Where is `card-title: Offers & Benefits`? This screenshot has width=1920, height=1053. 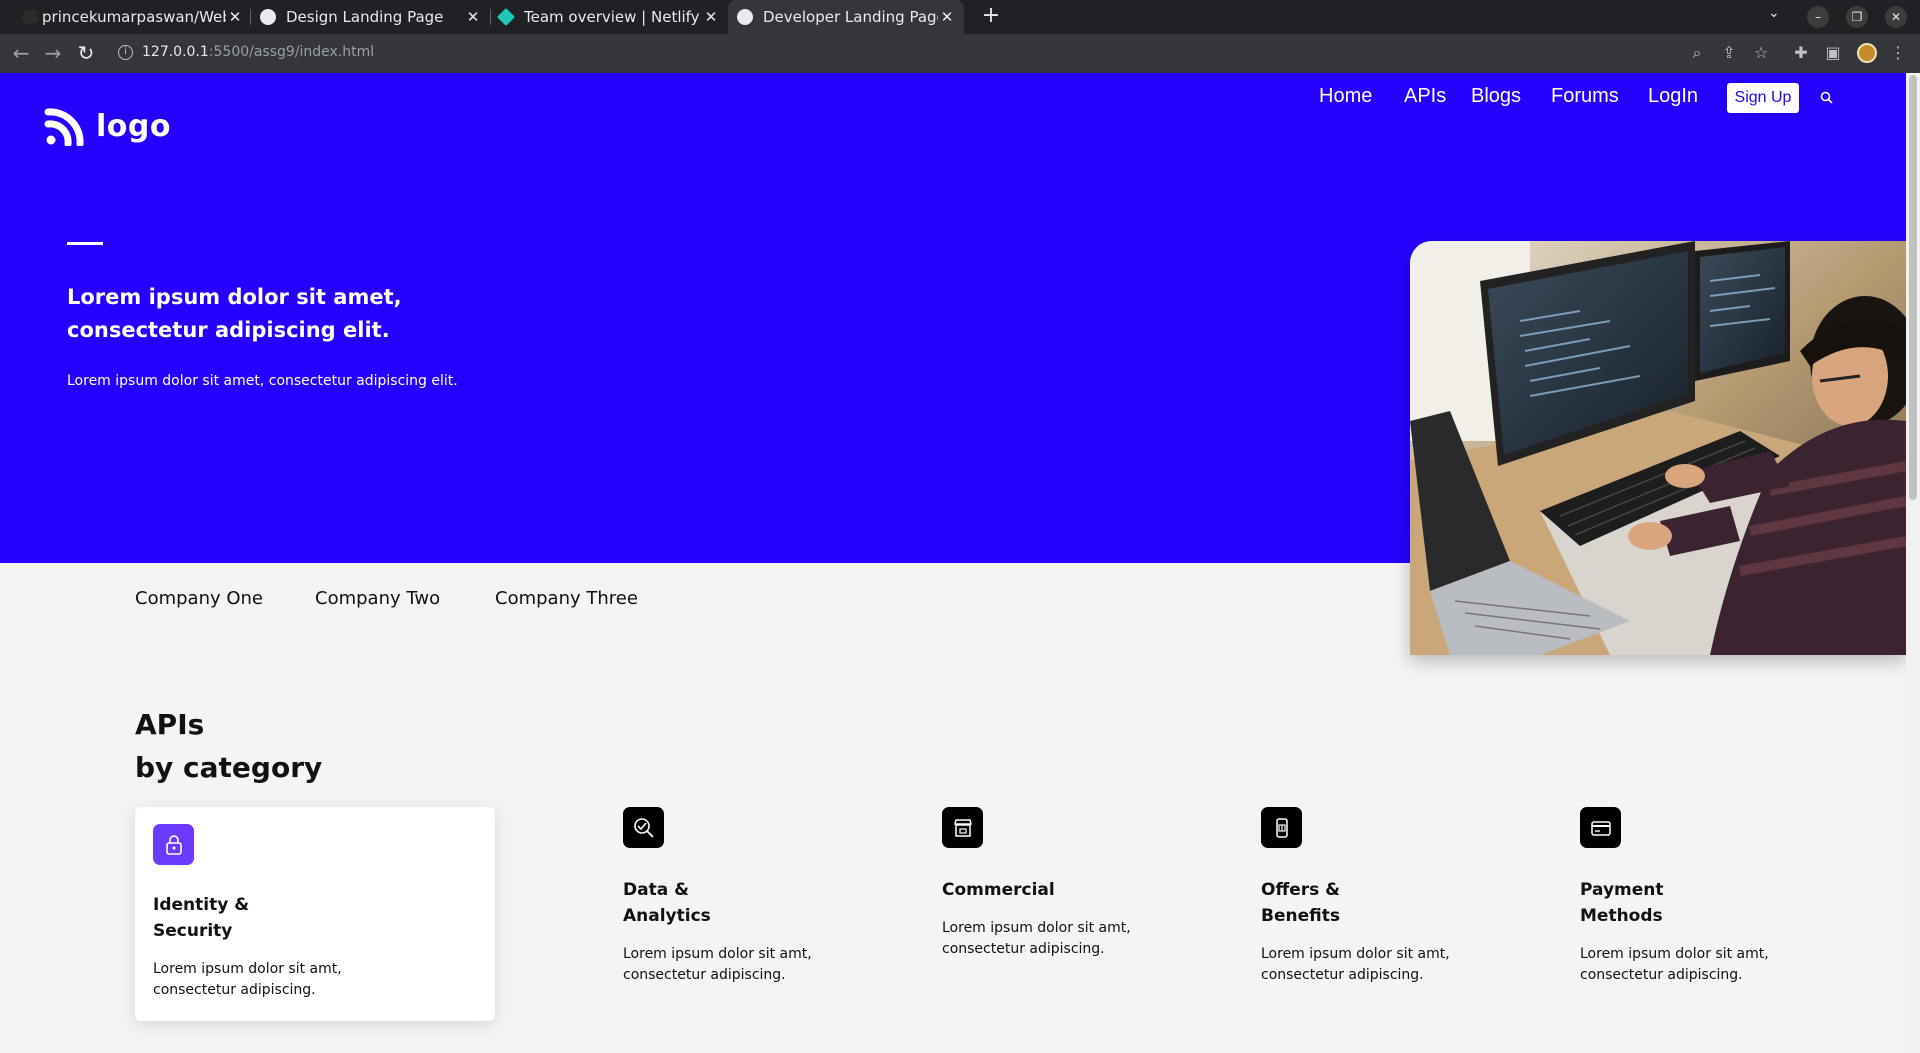 card-title: Offers & Benefits is located at coordinates (1300, 903).